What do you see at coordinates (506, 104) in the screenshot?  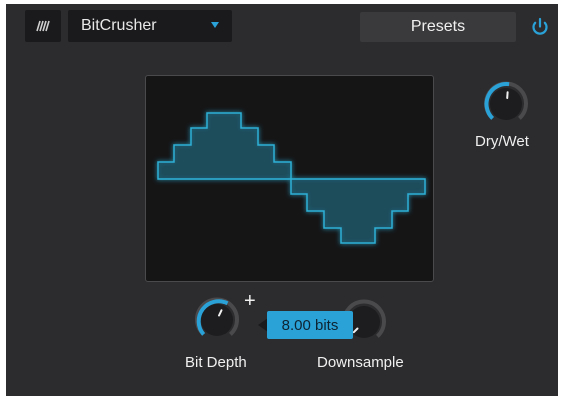 I see `dry-wet-knob` at bounding box center [506, 104].